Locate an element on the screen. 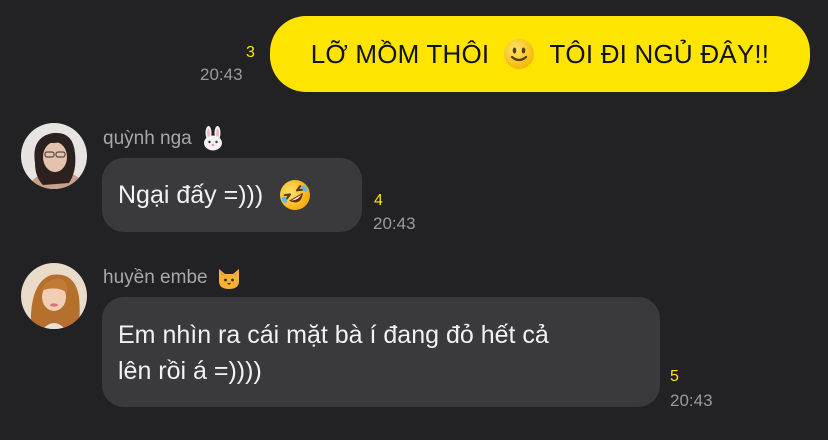 This screenshot has height=440, width=828. sender-name: quỳnh nga is located at coordinates (164, 139).